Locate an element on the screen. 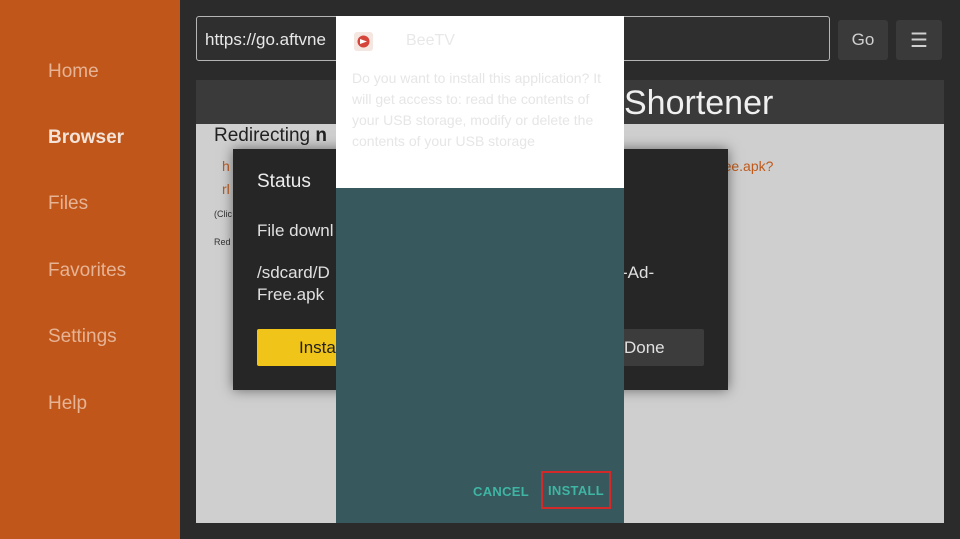  redirecting-text: Redirecting n is located at coordinates (270, 136).